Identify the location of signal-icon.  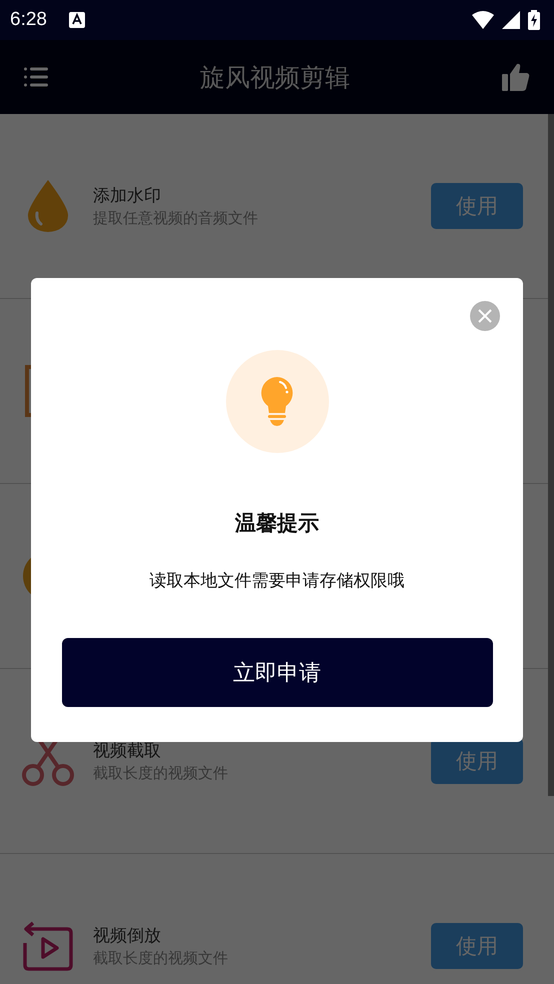
(511, 20).